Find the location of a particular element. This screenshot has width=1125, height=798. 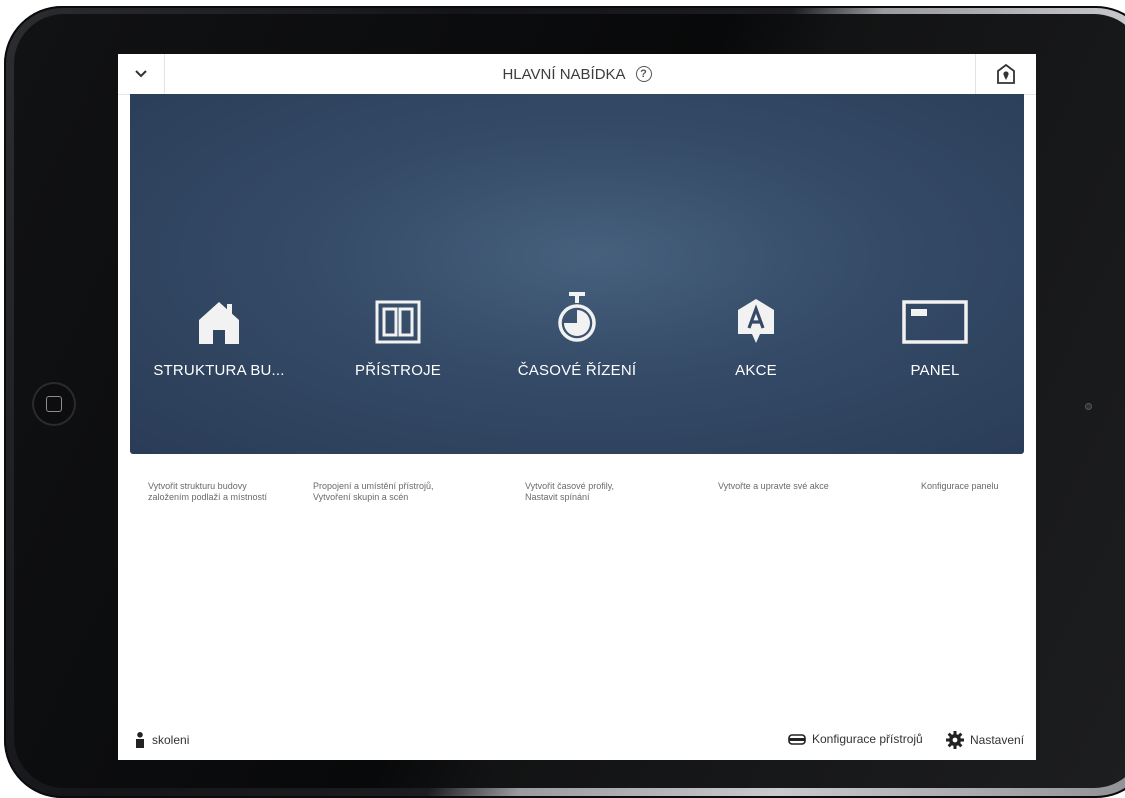

tile-label: PŘÍSTROJE is located at coordinates (398, 370).